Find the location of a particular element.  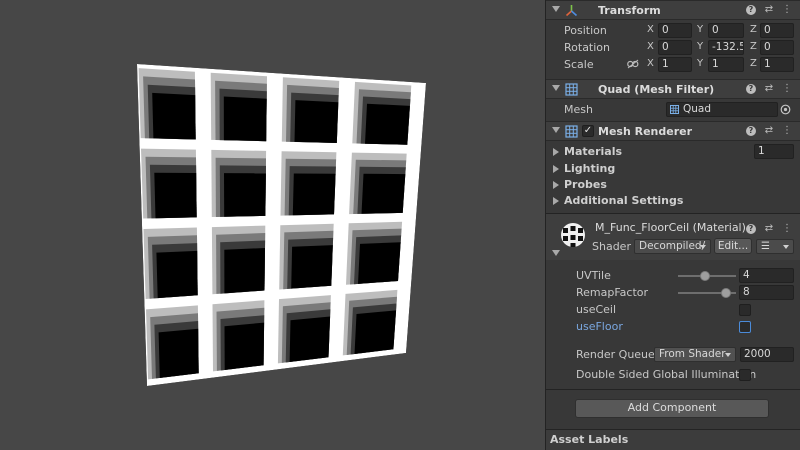

shader-dropdown: Decompiled/ is located at coordinates (672, 246).